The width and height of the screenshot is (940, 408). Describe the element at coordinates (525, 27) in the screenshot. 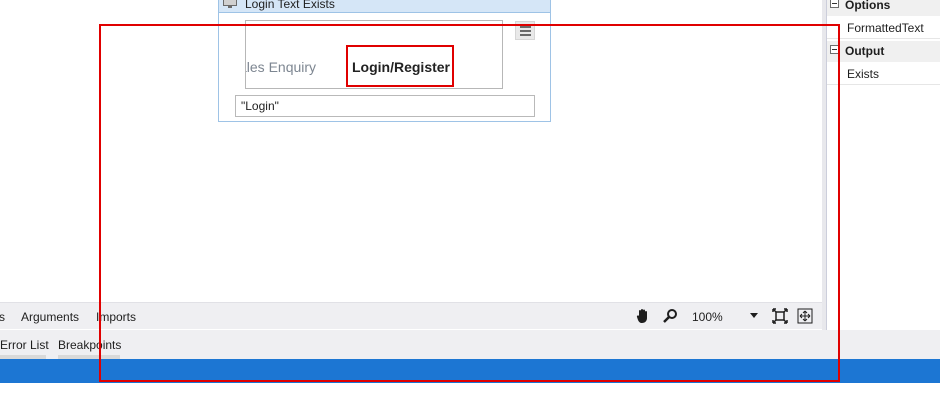

I see `hamburger-icon` at that location.